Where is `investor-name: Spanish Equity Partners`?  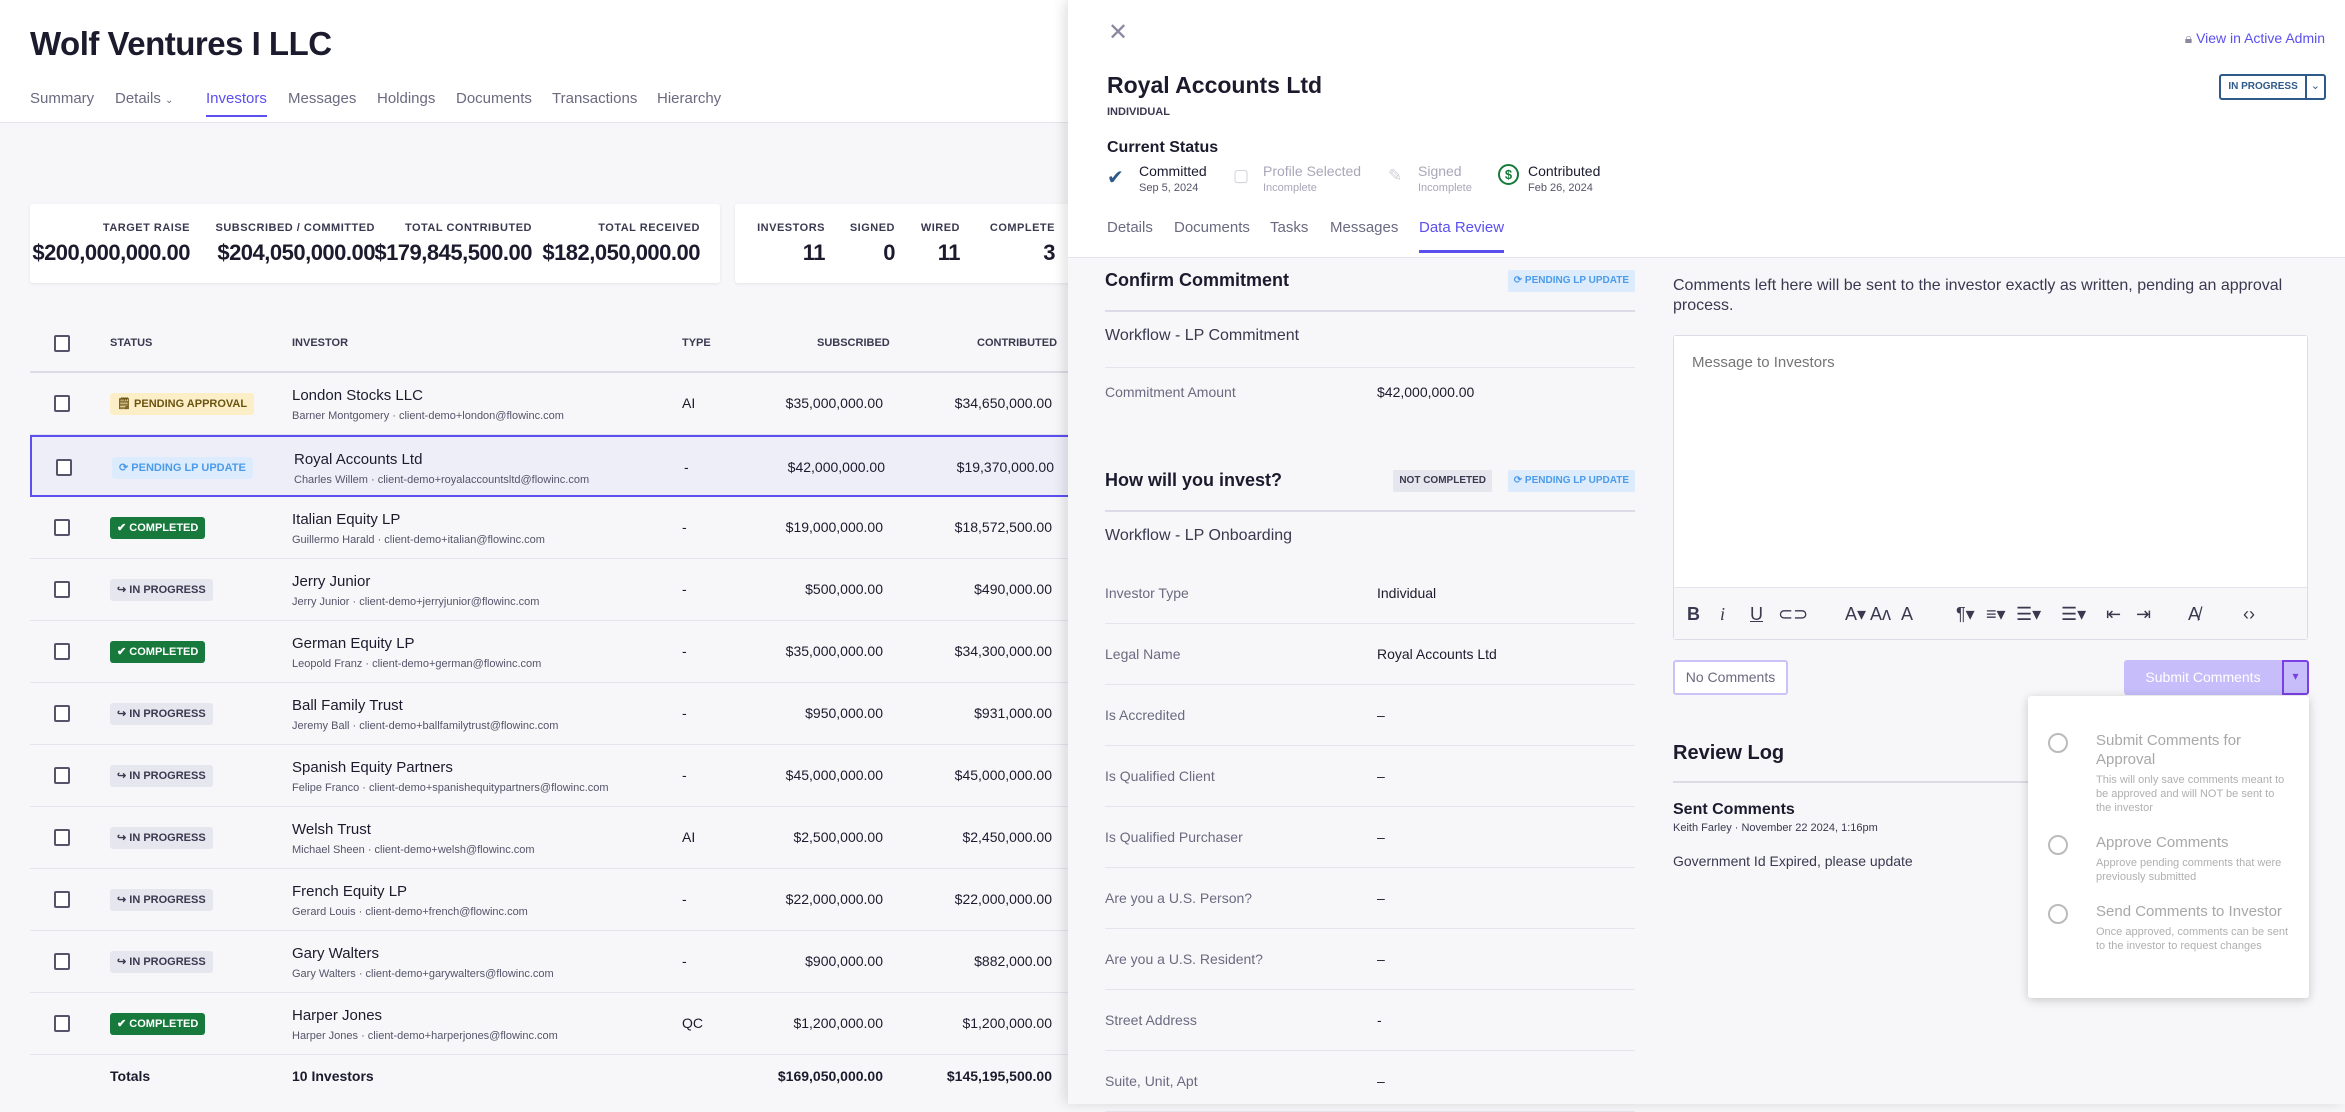
investor-name: Spanish Equity Partners is located at coordinates (372, 767).